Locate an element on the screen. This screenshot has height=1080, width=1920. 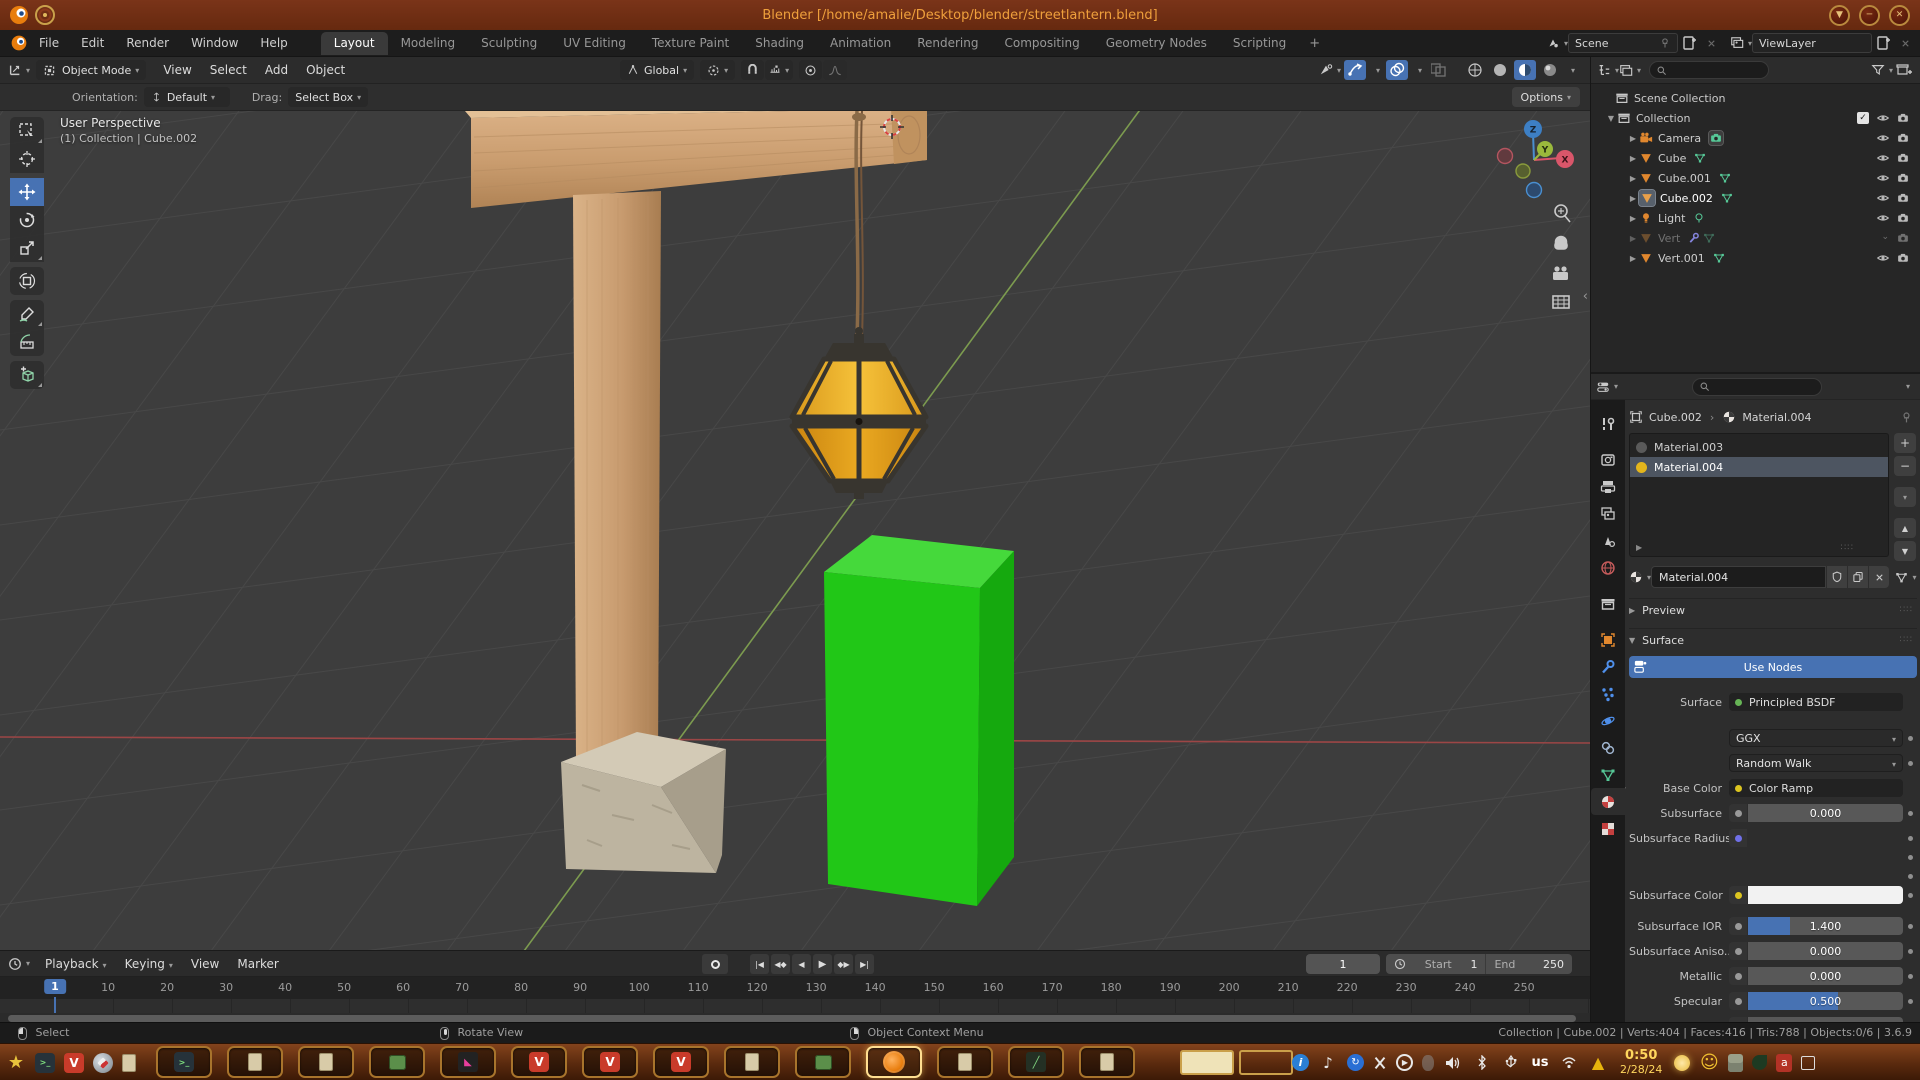
mode-dropdown: Object Mode is located at coordinates (91, 70).